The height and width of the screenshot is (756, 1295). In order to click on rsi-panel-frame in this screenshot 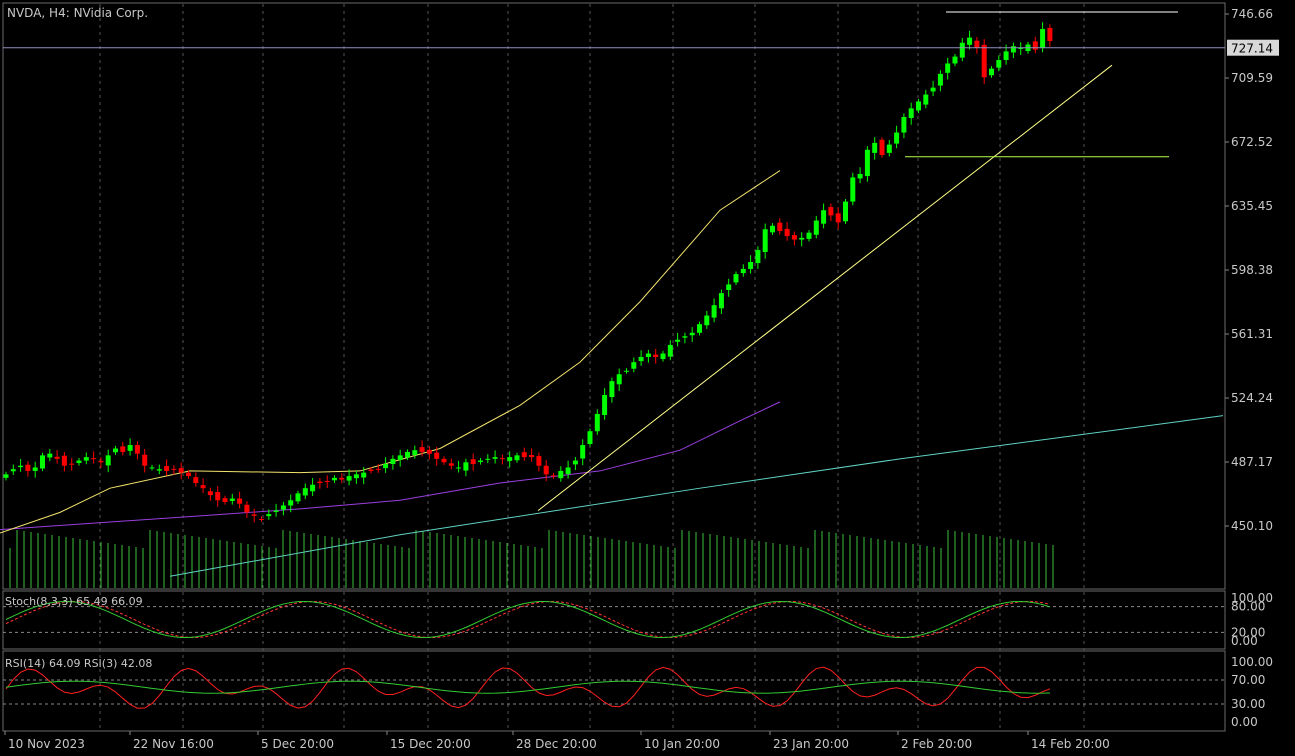, I will do `click(614, 691)`.